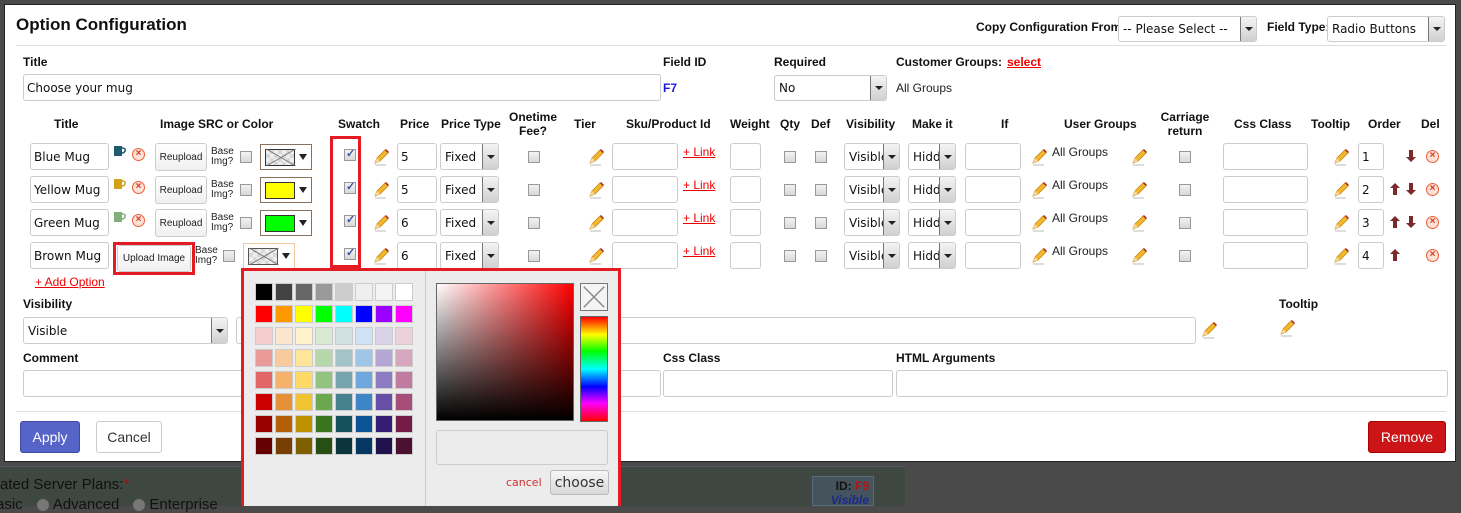 This screenshot has height=513, width=1461. I want to click on order-input: 4, so click(1371, 255).